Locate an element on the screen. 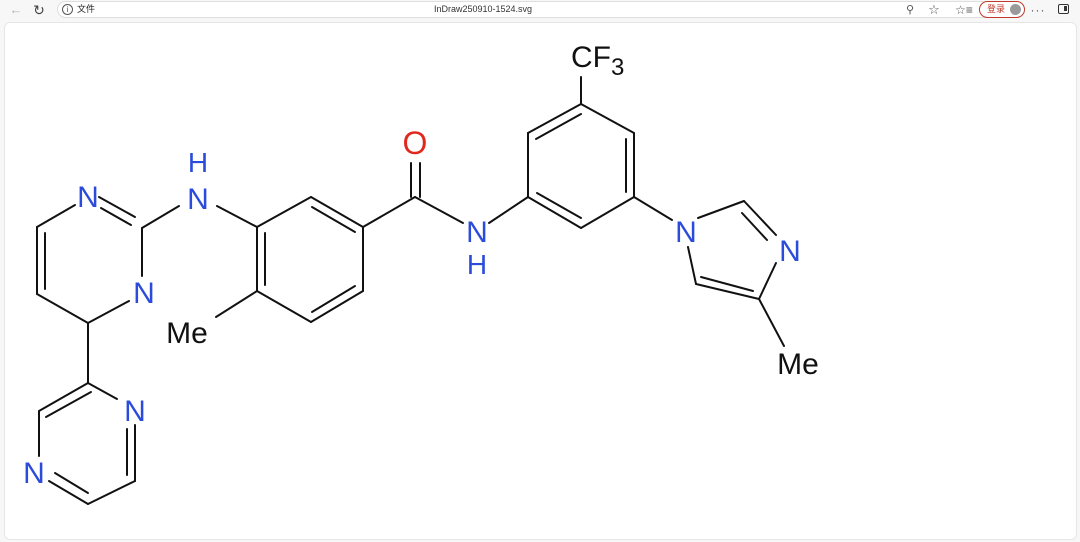 This screenshot has width=1080, height=542. login-button: 登录 is located at coordinates (1002, 9).